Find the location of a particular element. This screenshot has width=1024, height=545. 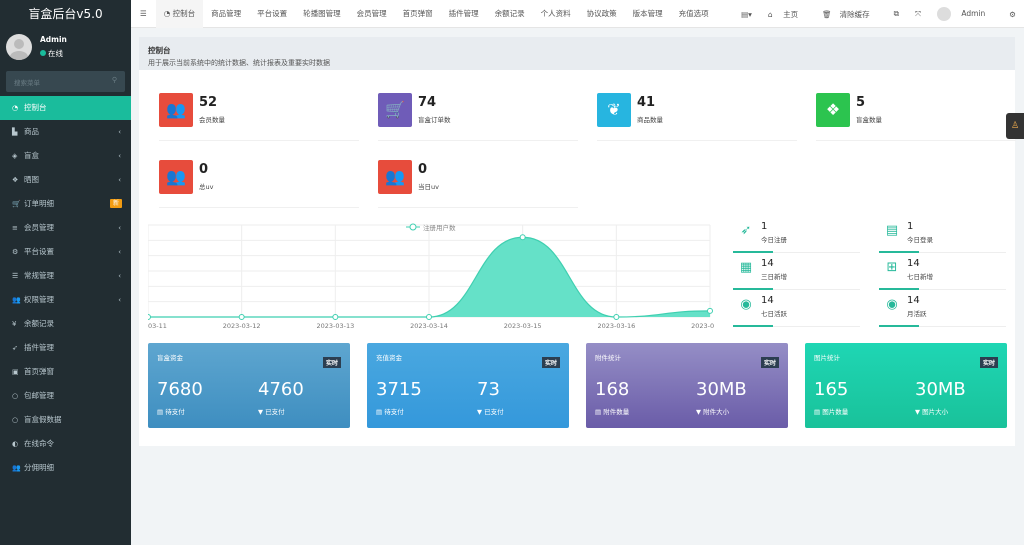

sidebar-item: ⚙ 平台设置 ‹ is located at coordinates (65, 252).